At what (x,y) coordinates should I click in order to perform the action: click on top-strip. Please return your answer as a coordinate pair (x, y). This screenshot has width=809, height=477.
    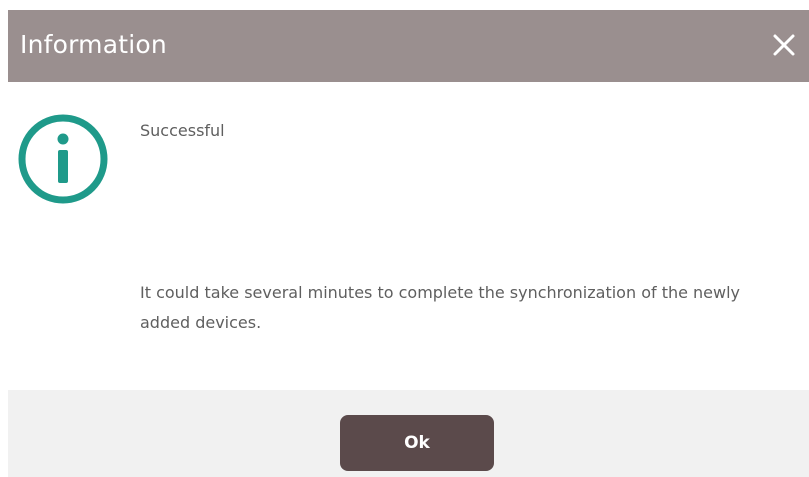
    Looking at the image, I should click on (404, 5).